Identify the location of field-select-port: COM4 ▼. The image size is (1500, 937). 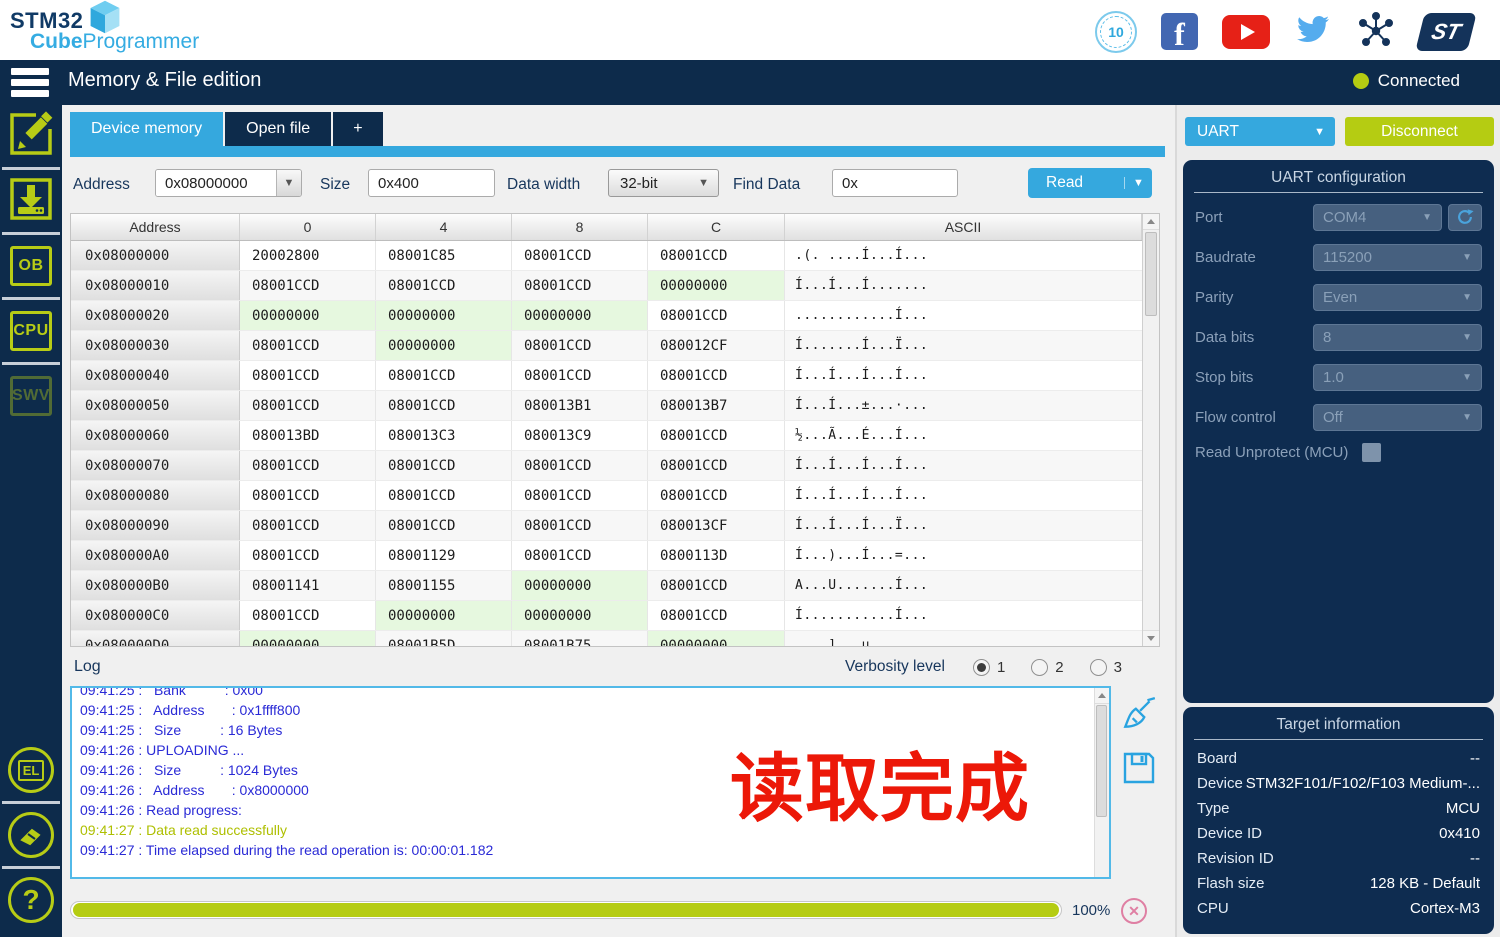
(1377, 217).